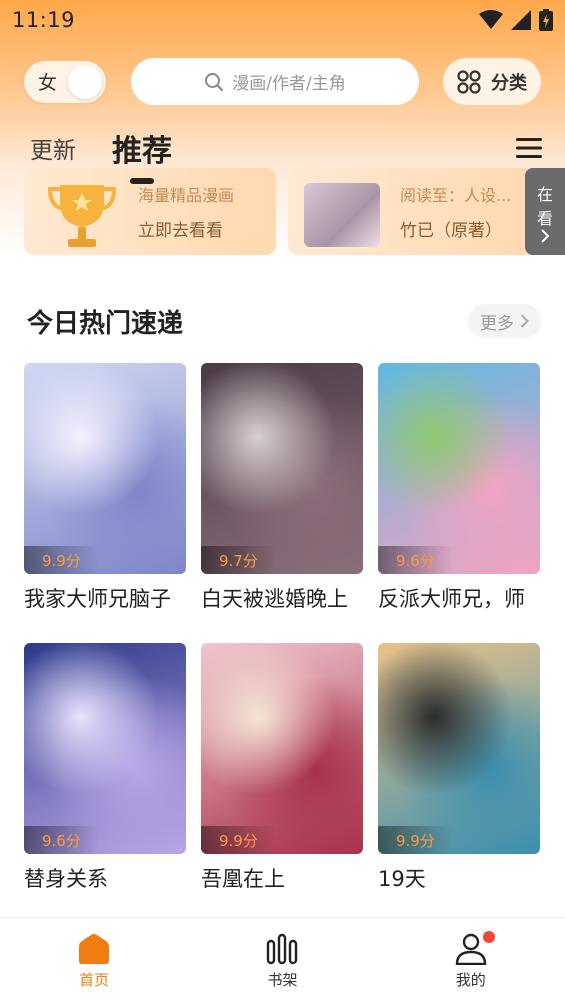 This screenshot has height=1005, width=565. What do you see at coordinates (491, 19) in the screenshot?
I see `wifi-icon` at bounding box center [491, 19].